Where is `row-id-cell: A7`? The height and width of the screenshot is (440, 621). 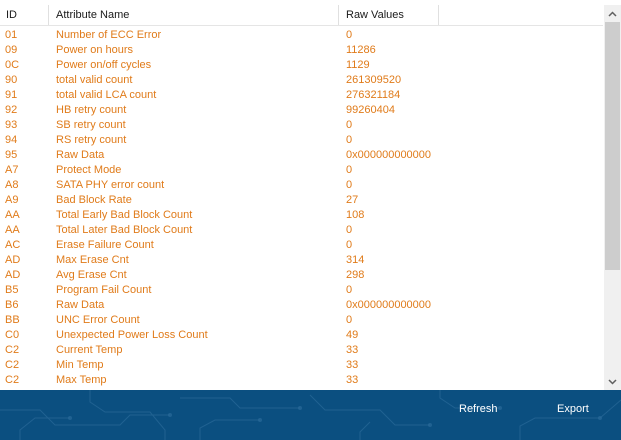
row-id-cell: A7 is located at coordinates (12, 170).